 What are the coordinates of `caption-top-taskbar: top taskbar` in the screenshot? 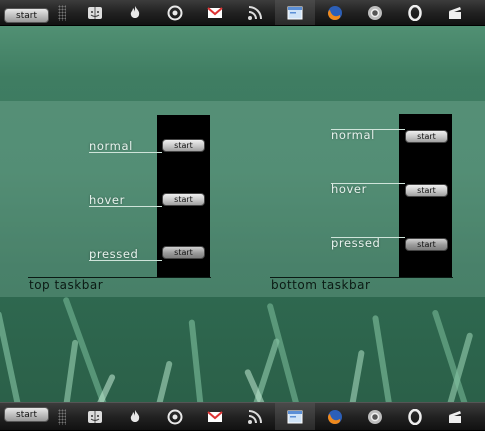 It's located at (66, 285).